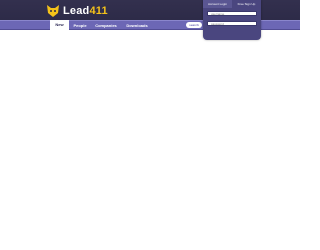  I want to click on logo-text: Lead411, so click(85, 11).